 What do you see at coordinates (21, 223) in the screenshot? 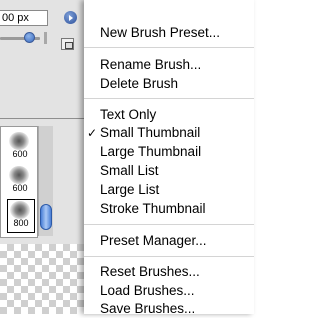
I see `brush-size-label: 800` at bounding box center [21, 223].